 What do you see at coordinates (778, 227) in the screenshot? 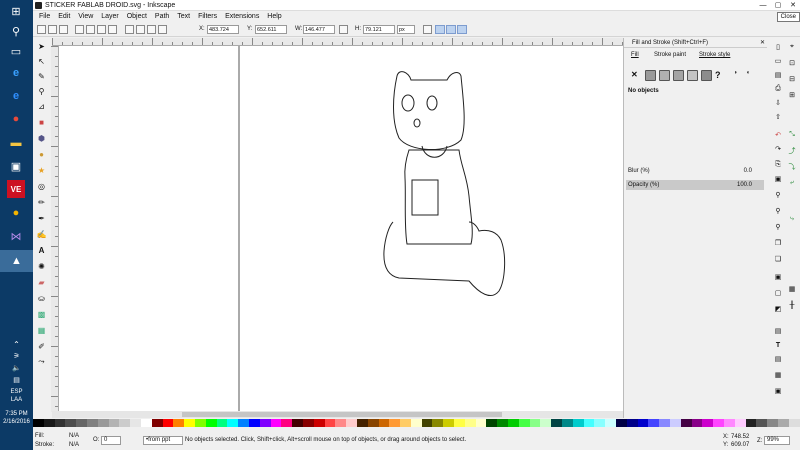
I see `zoom-page-icon: ⚲` at bounding box center [778, 227].